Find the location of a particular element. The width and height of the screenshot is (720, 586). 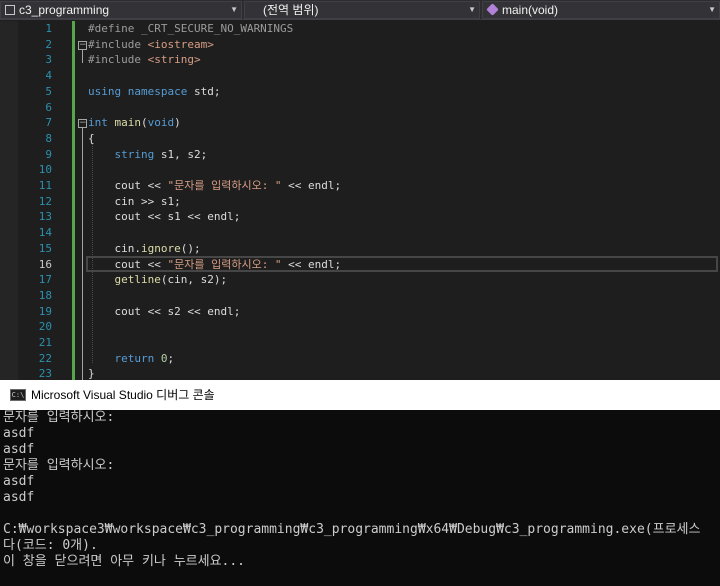

scope-dropdown: (전역 범위) ▼ is located at coordinates (362, 10).